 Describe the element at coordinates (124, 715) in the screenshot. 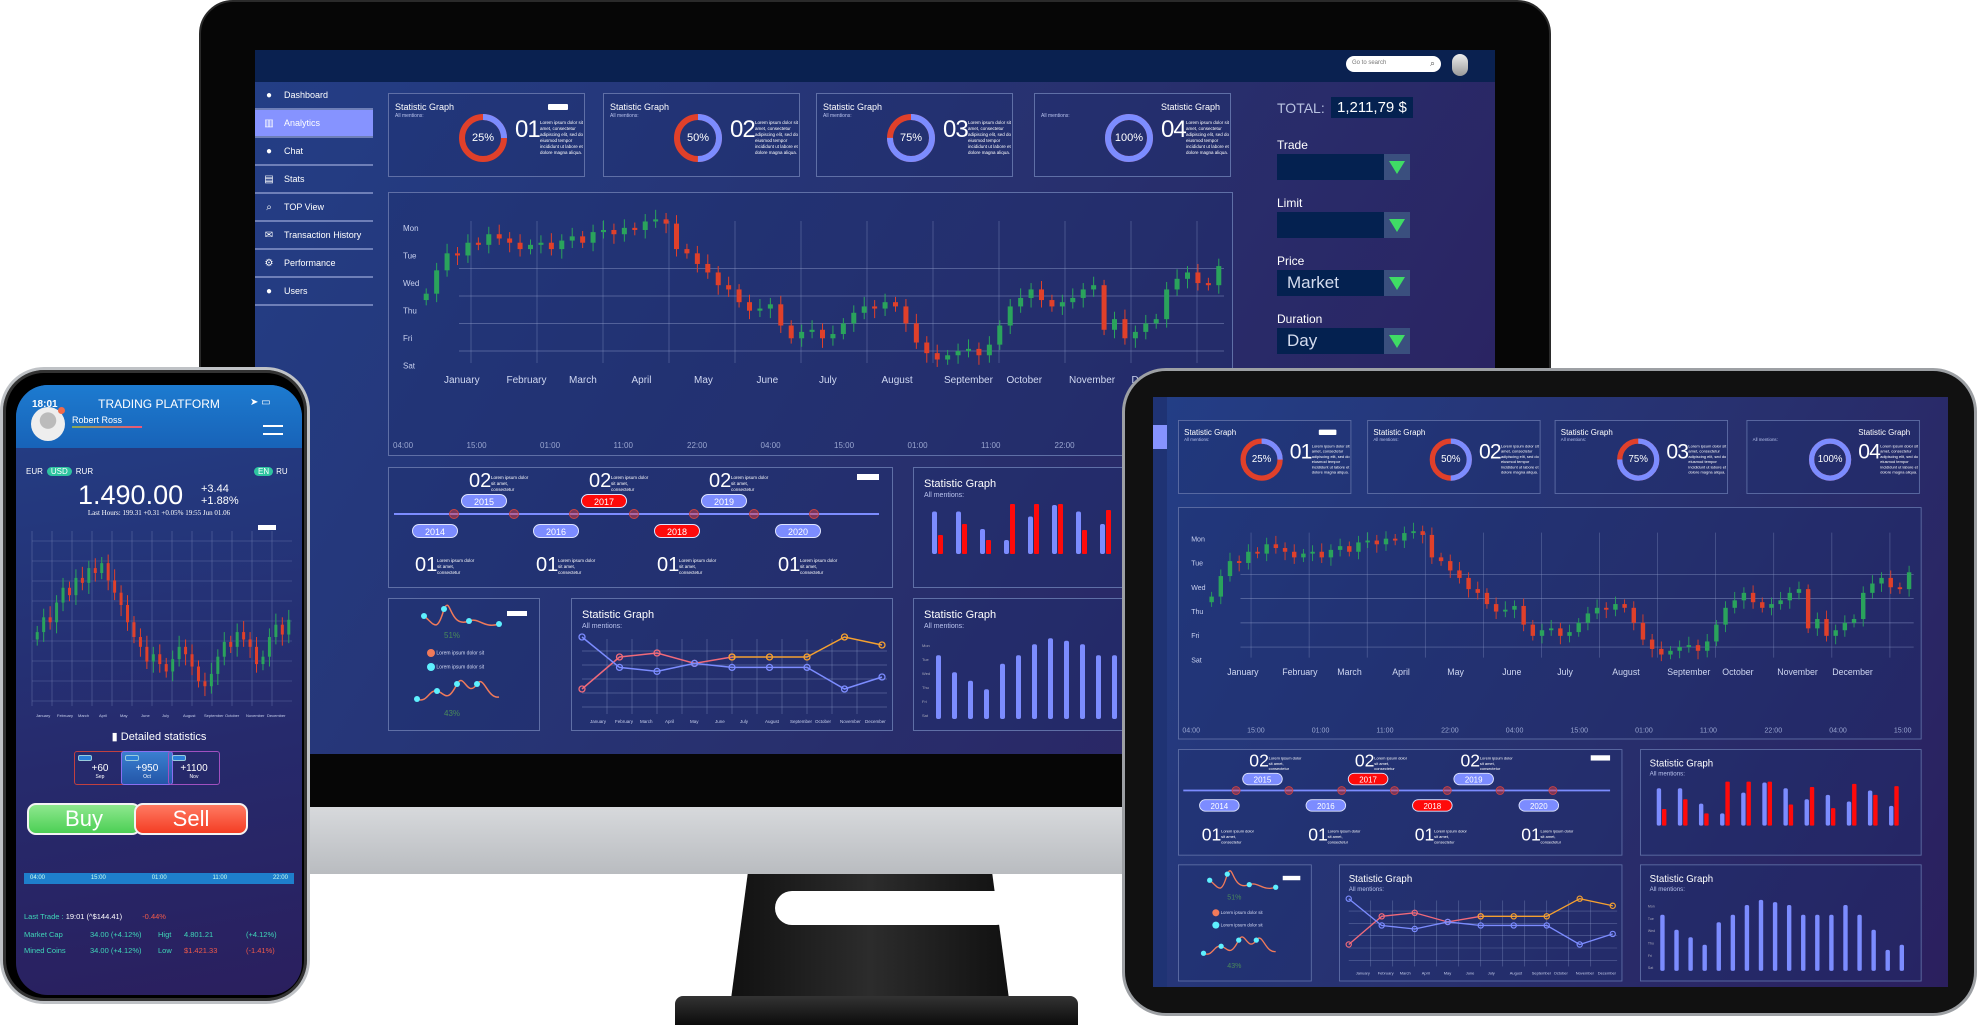

I see `x-tick-label: May` at that location.